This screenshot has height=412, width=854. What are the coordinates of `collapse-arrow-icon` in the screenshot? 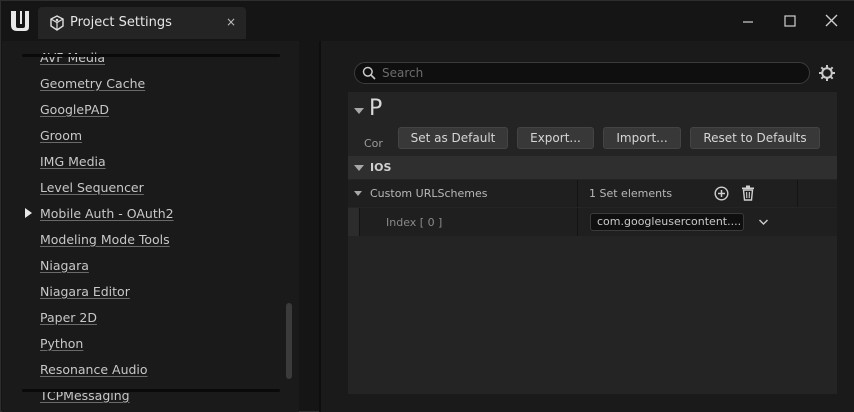 It's located at (359, 111).